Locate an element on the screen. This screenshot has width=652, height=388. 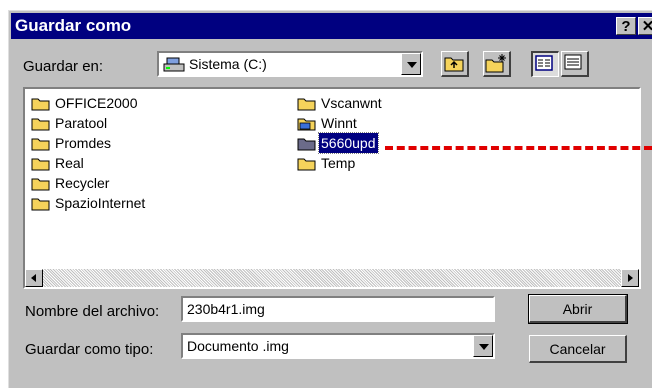
new-folder-button is located at coordinates (497, 64).